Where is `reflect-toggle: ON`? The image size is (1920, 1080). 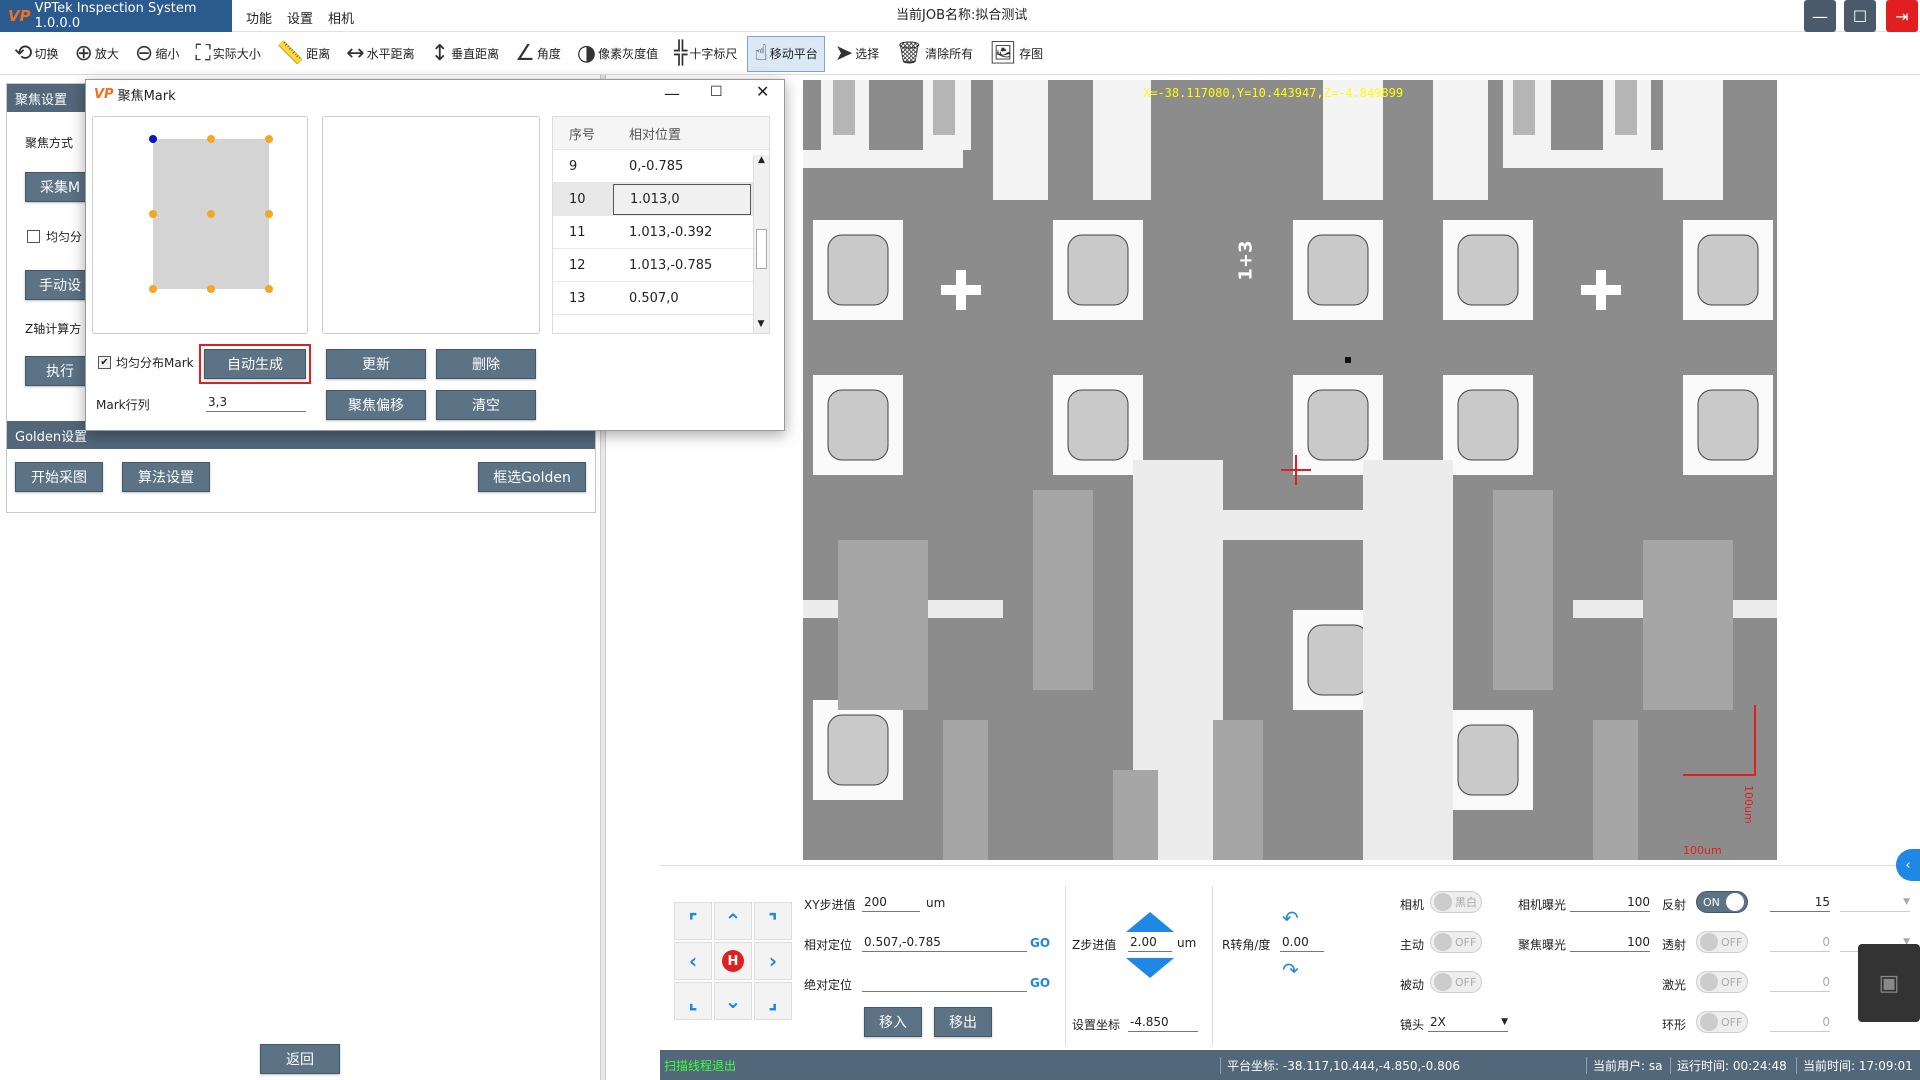 reflect-toggle: ON is located at coordinates (1722, 902).